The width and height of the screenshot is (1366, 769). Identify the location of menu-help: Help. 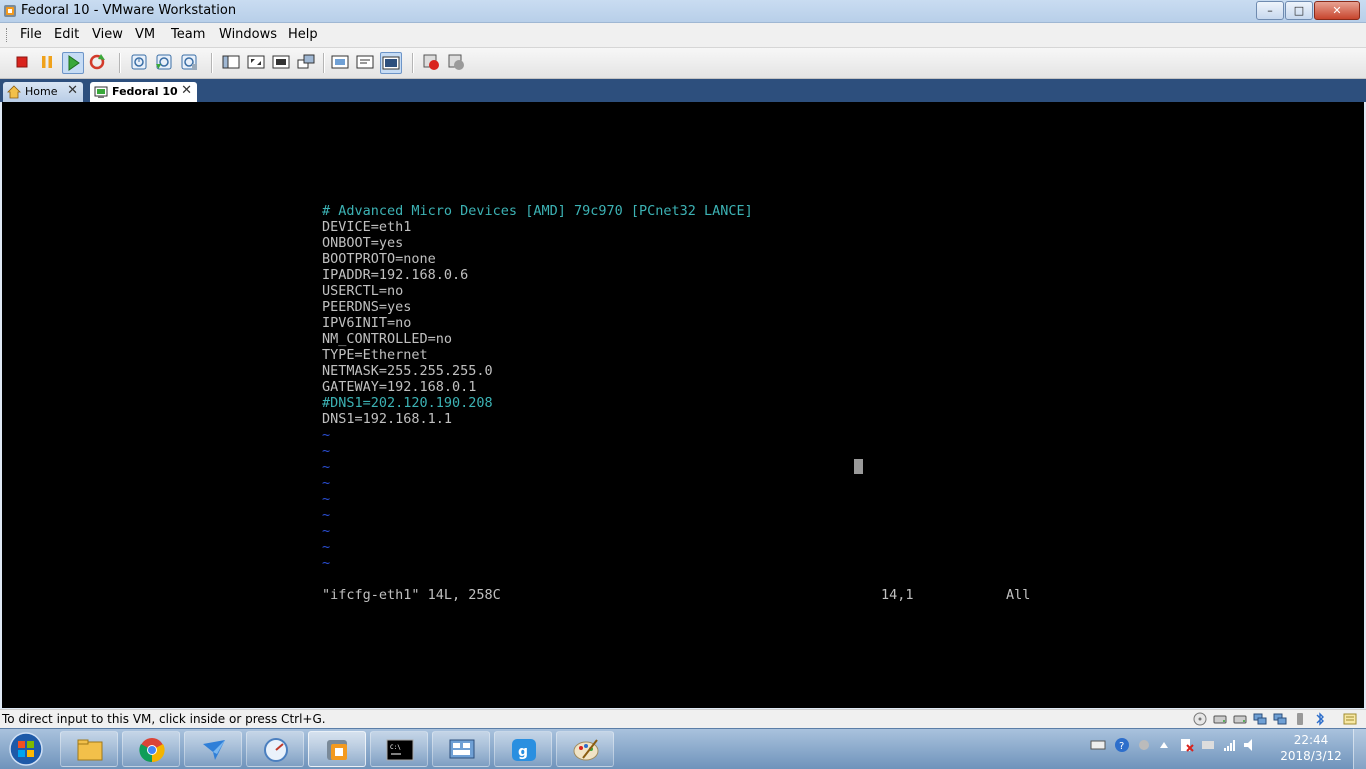
(303, 34).